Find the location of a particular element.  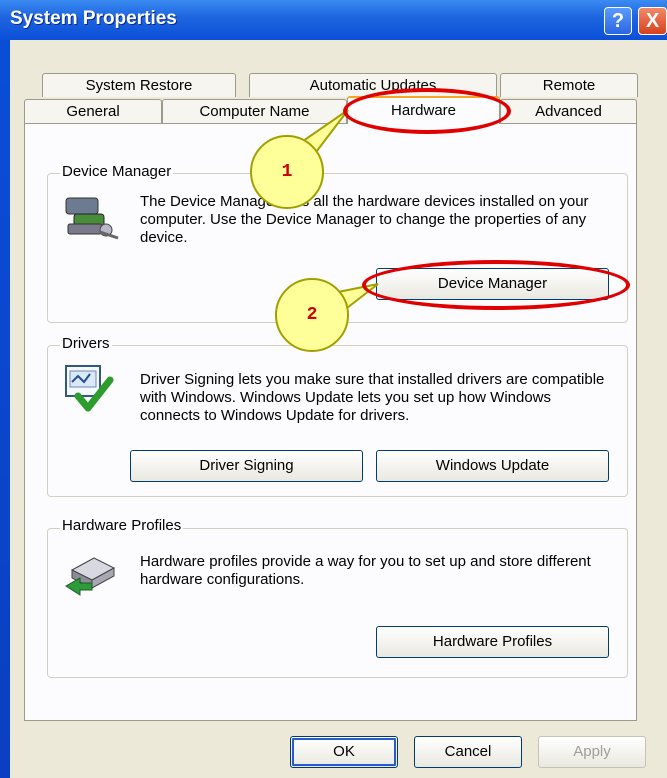

hardware-tab-highlight is located at coordinates (427, 111).